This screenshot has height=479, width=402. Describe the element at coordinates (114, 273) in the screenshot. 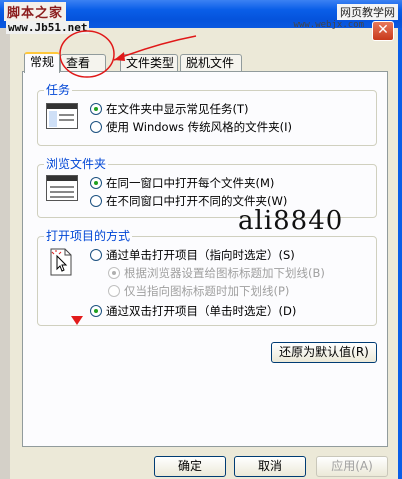

I see `radio-underline-browser` at that location.